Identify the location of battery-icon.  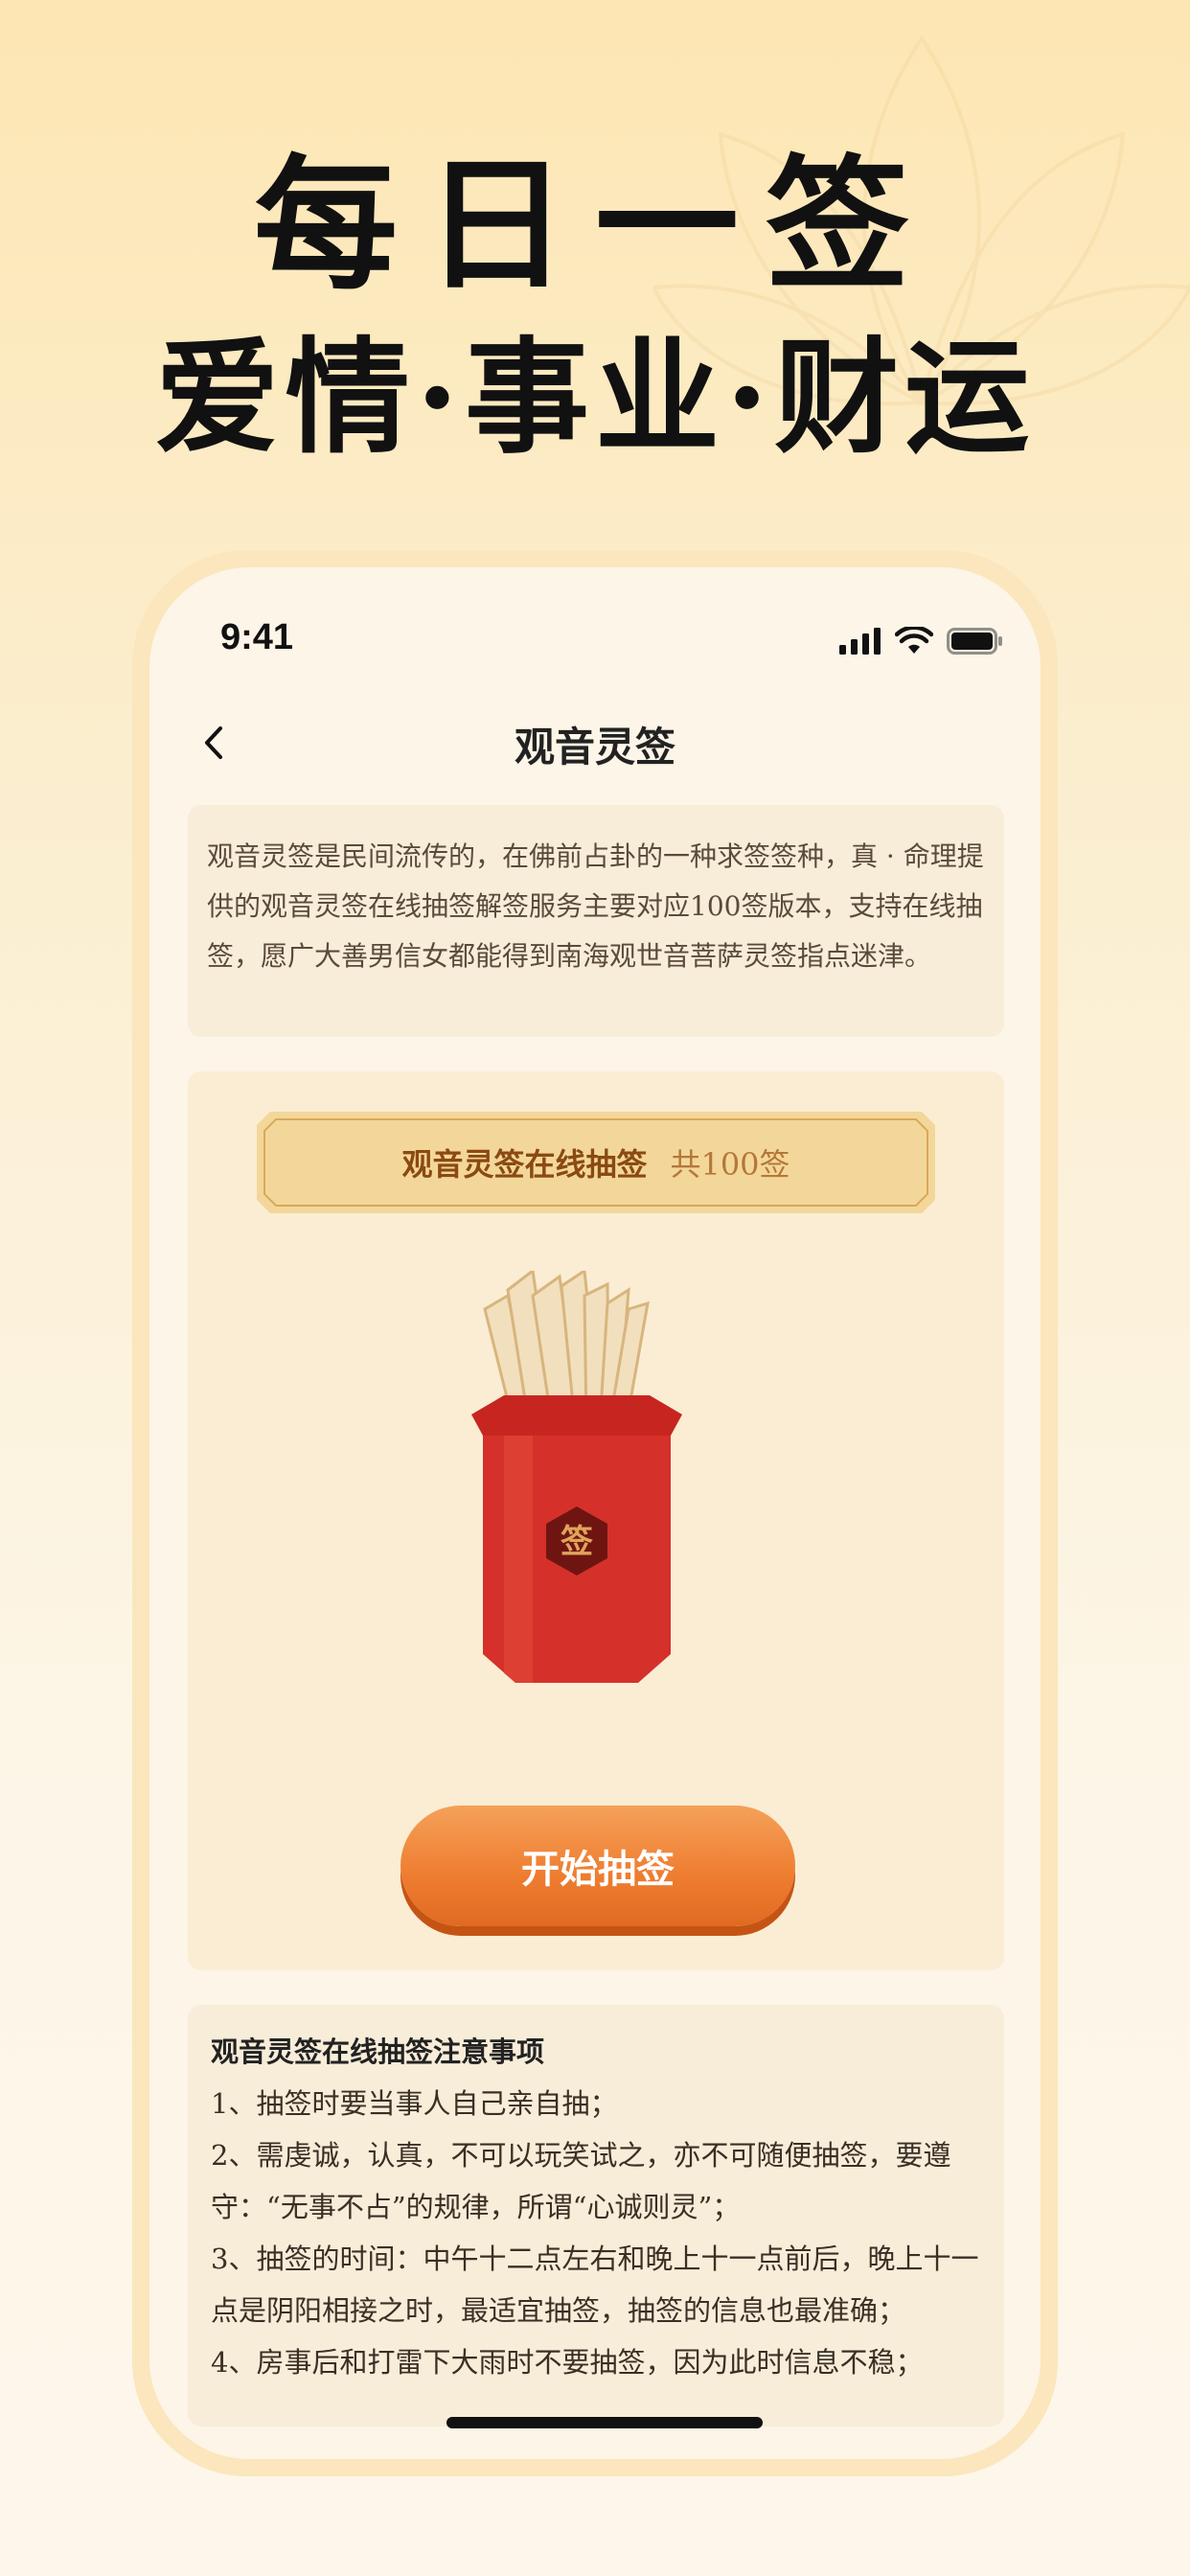
(975, 642).